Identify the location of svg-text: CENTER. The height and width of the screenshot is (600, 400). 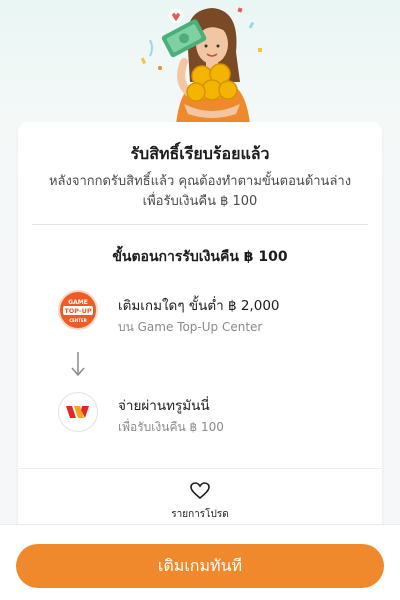
(78, 320).